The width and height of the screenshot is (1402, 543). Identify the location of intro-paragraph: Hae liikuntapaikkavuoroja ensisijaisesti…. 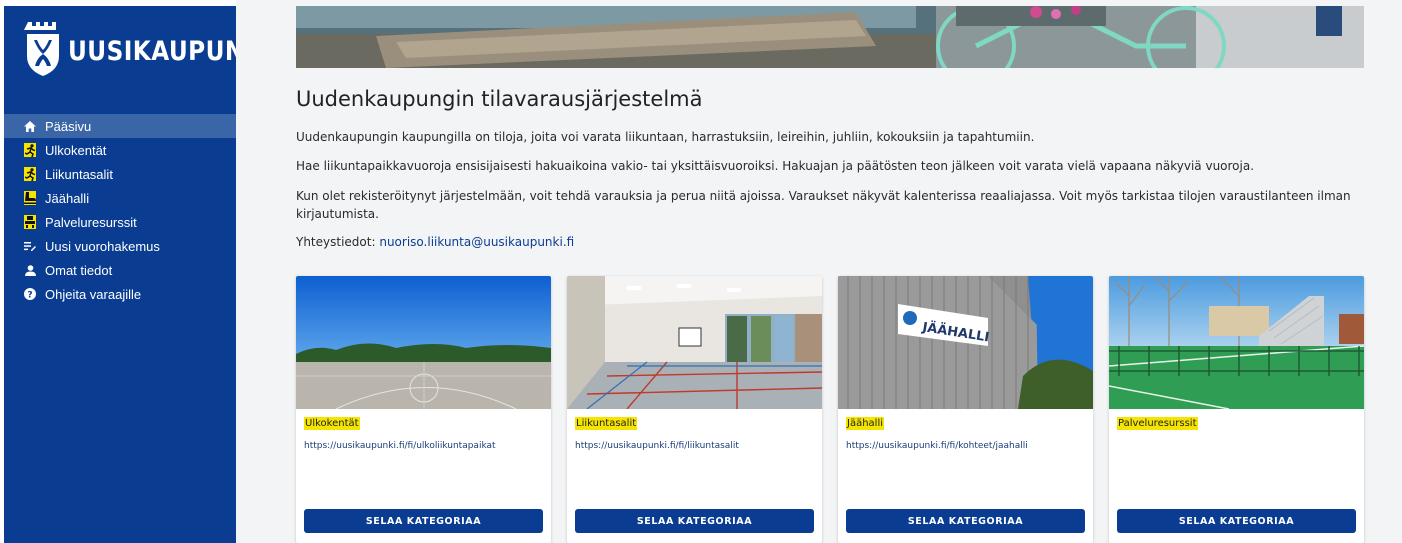
(775, 166).